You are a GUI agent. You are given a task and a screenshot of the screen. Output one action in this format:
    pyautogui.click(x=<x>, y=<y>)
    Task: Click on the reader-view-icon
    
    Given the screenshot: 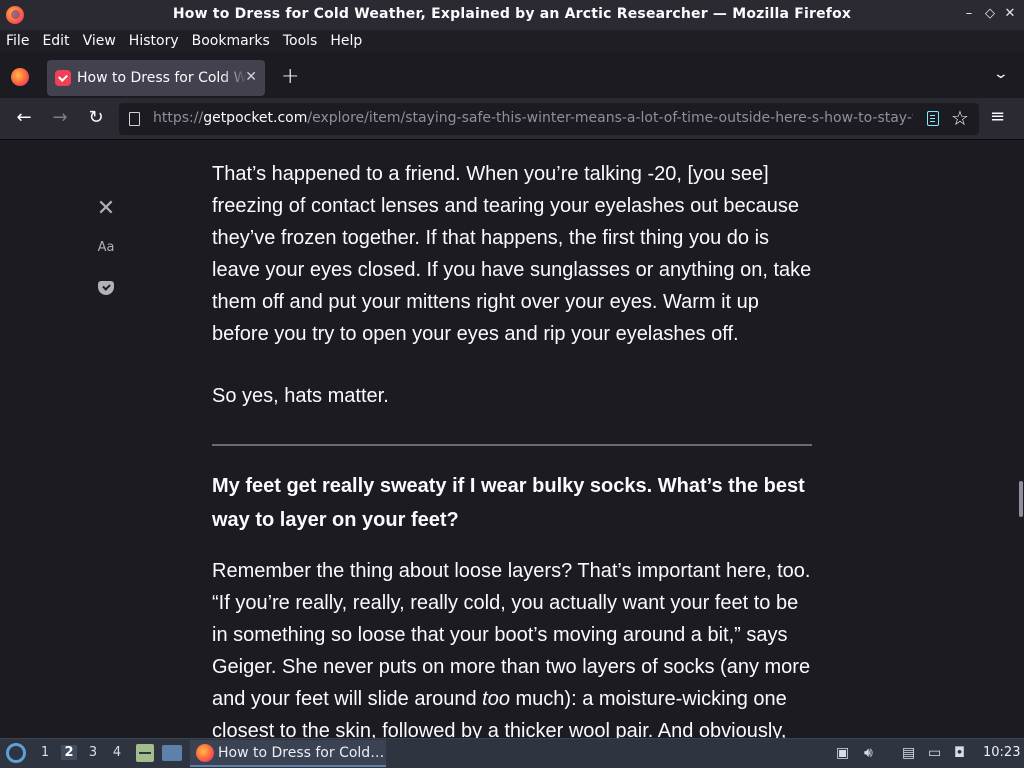 What is the action you would take?
    pyautogui.click(x=933, y=118)
    